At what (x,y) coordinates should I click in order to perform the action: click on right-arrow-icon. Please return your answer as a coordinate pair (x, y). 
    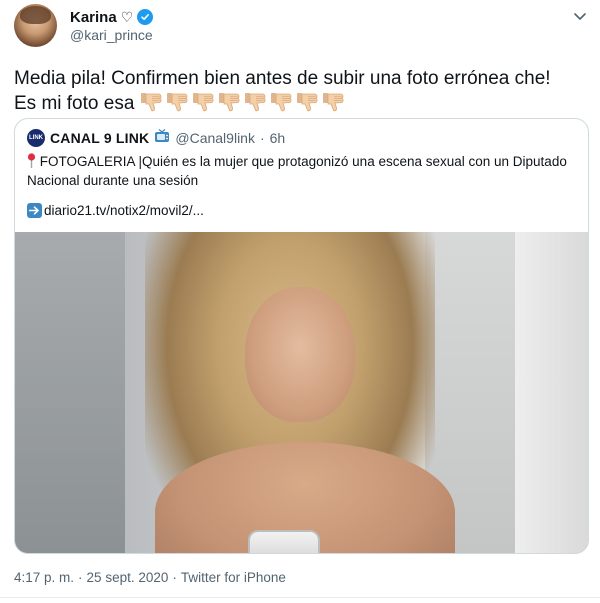
    Looking at the image, I should click on (34, 210).